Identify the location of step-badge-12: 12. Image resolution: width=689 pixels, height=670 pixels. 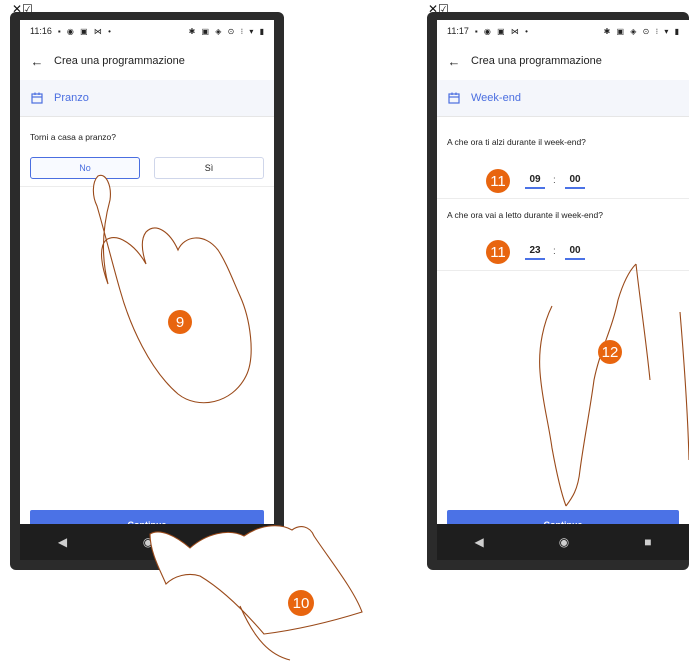
(610, 352).